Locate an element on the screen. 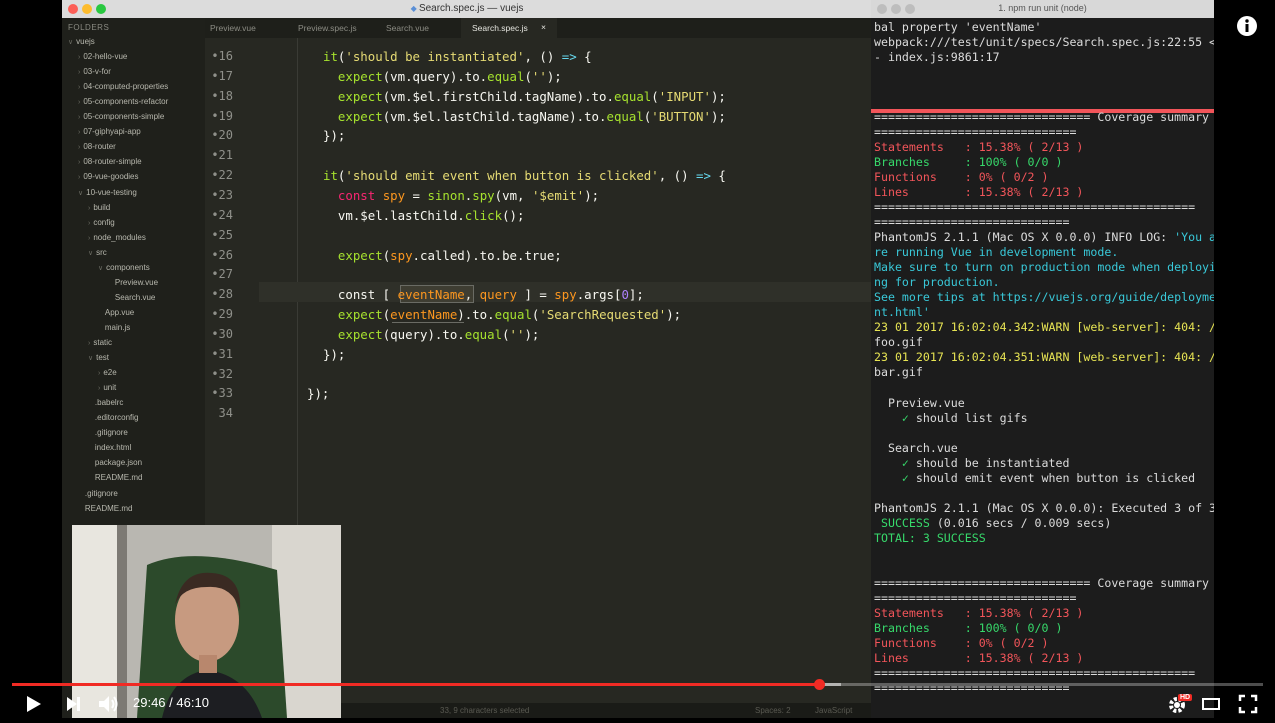 Image resolution: width=1275 pixels, height=723 pixels. terminal-token: should emit event when button is clicked is located at coordinates (1055, 477).